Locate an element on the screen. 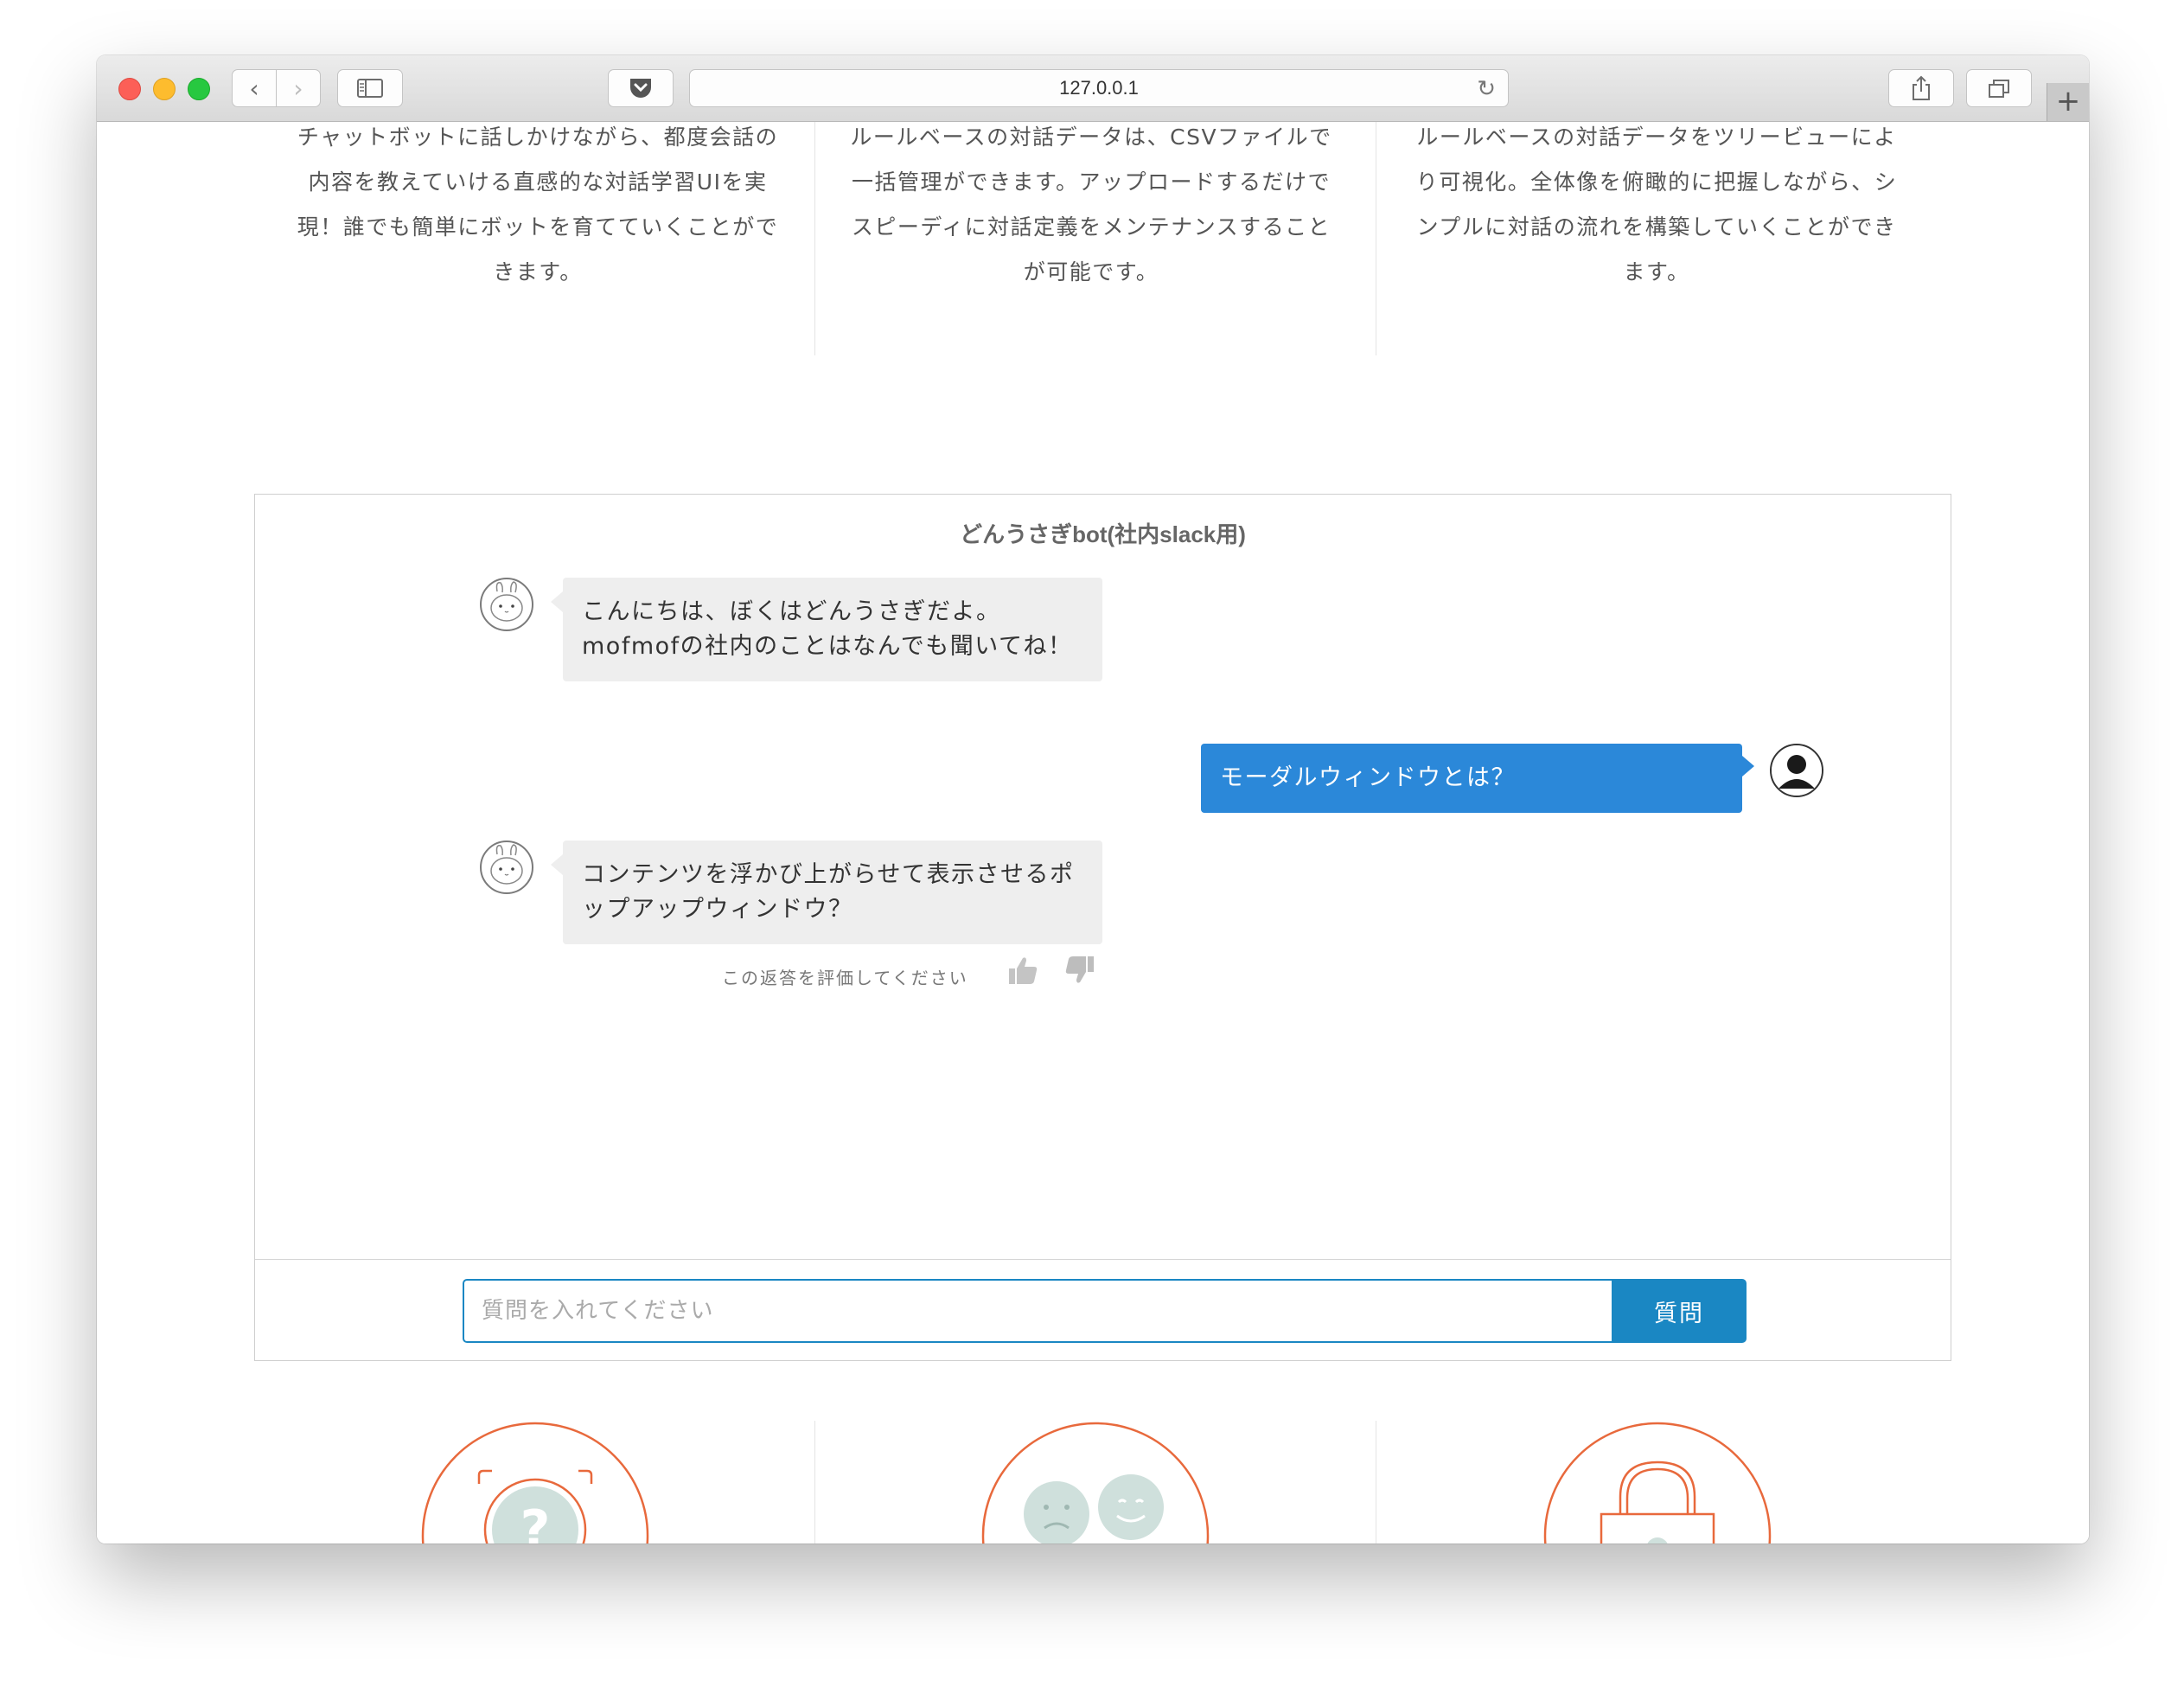  forward-button: › is located at coordinates (299, 88).